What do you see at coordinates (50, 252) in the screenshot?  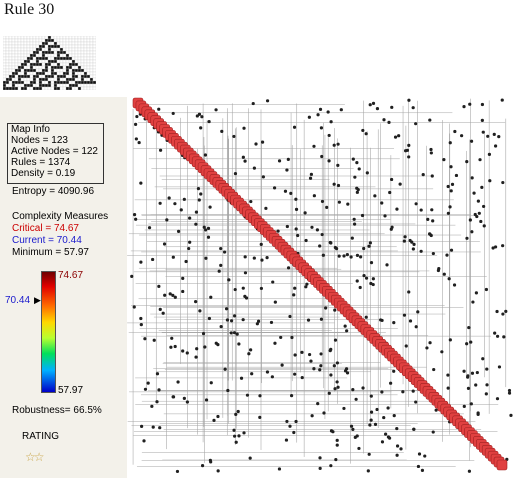 I see `minimum-value: Minimum = 57.97` at bounding box center [50, 252].